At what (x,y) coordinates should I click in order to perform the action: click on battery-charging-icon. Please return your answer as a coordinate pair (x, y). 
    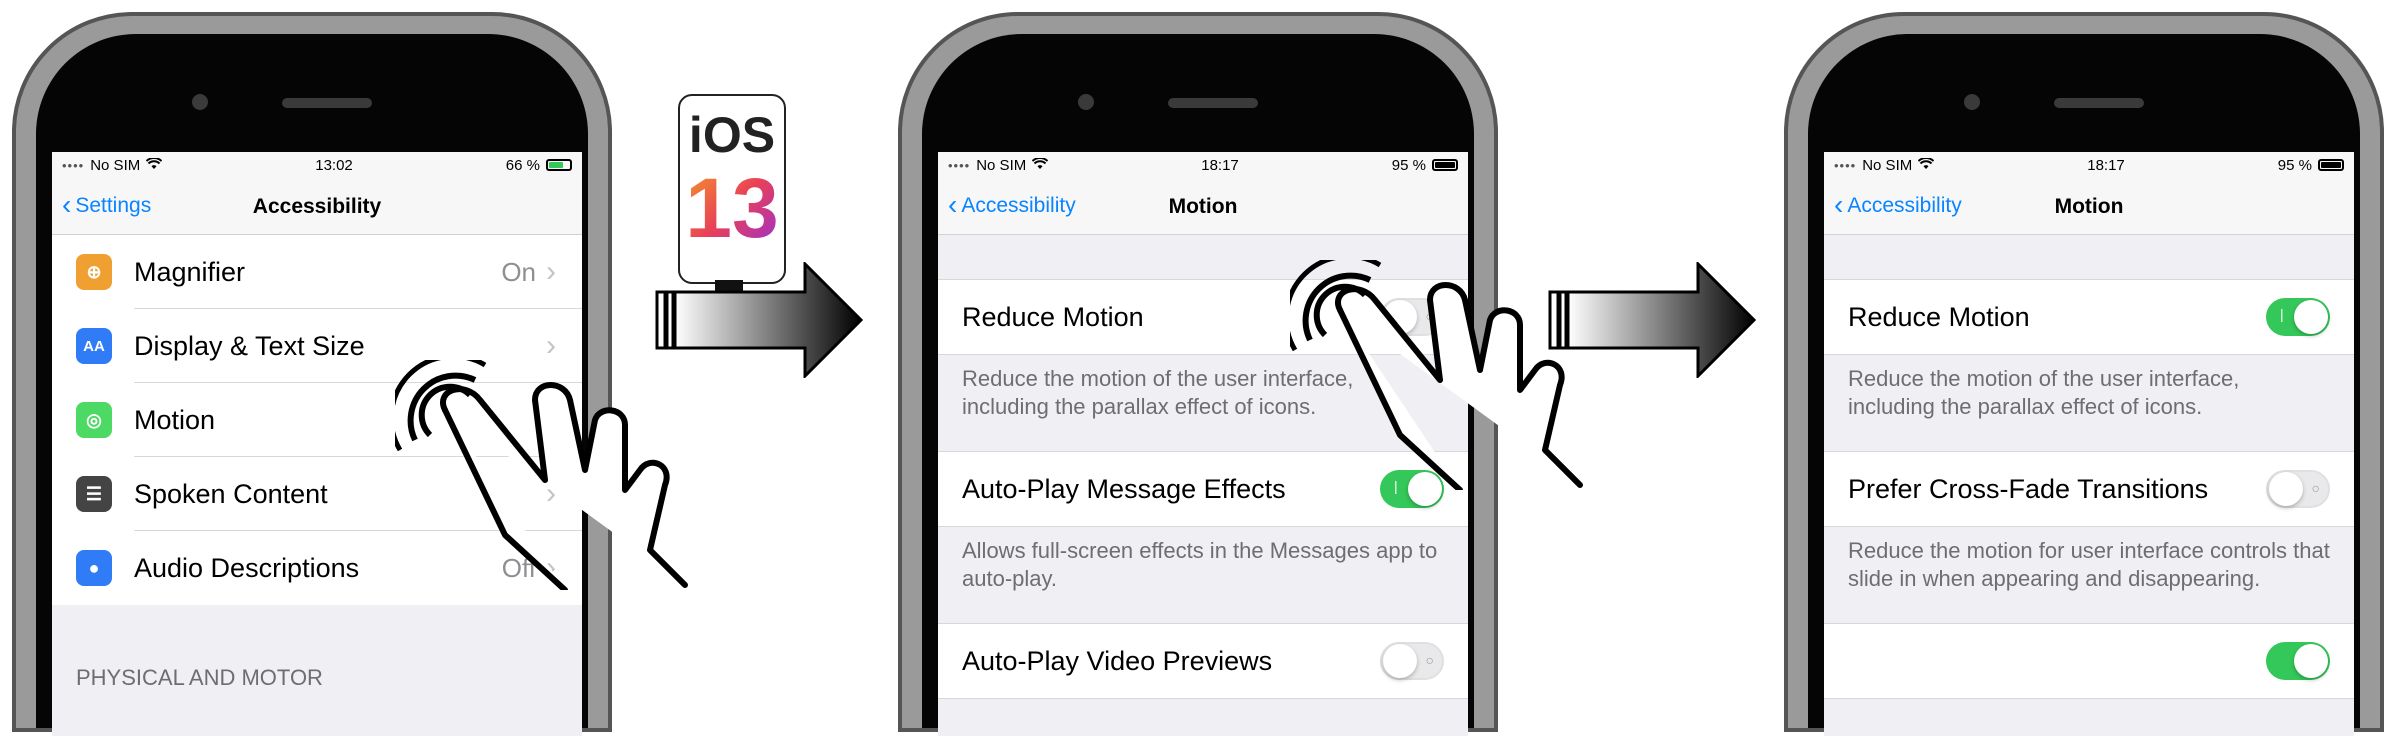
    Looking at the image, I should click on (558, 165).